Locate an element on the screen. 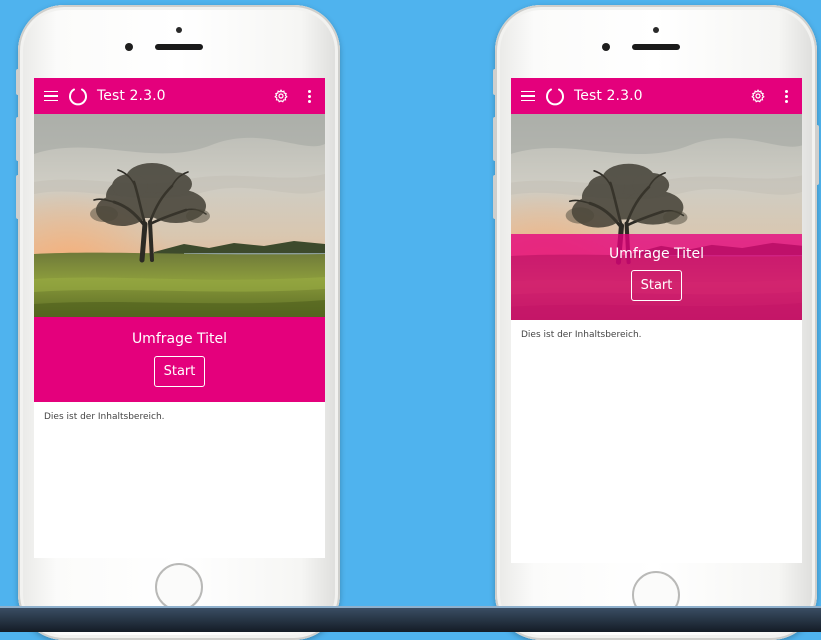 Image resolution: width=821 pixels, height=640 pixels. hero-image: Umfrage Titel Start is located at coordinates (656, 217).